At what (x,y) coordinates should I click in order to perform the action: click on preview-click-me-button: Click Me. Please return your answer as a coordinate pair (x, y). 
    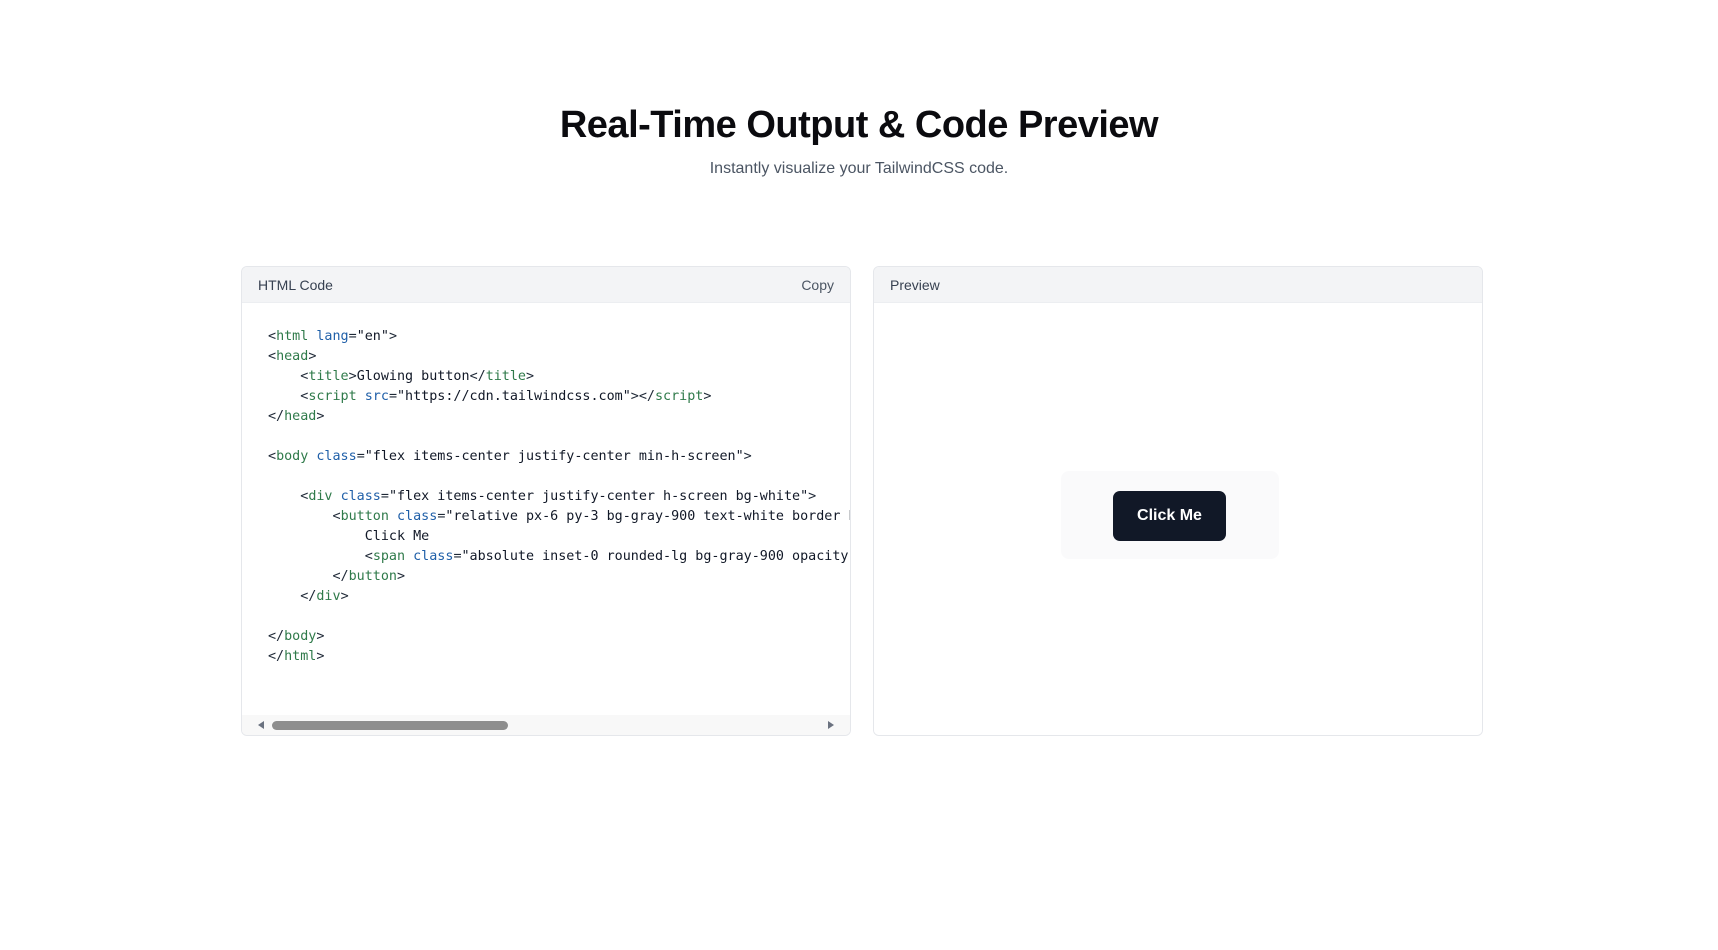
    Looking at the image, I should click on (1169, 516).